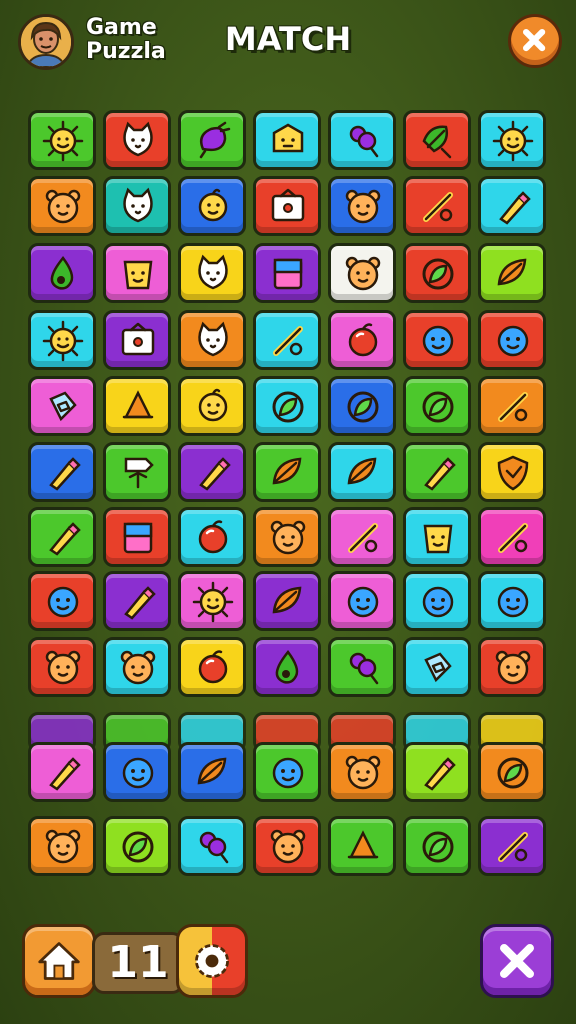  I want to click on drop-icon, so click(287, 666).